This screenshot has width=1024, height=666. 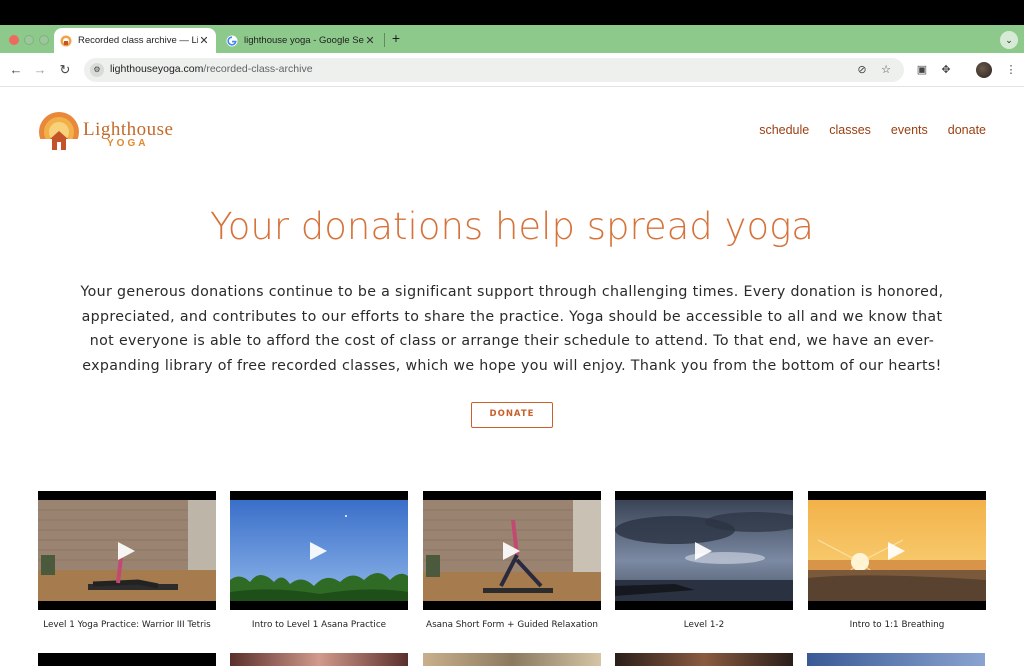 What do you see at coordinates (258, 69) in the screenshot?
I see `url-path: /recorded-class-archive` at bounding box center [258, 69].